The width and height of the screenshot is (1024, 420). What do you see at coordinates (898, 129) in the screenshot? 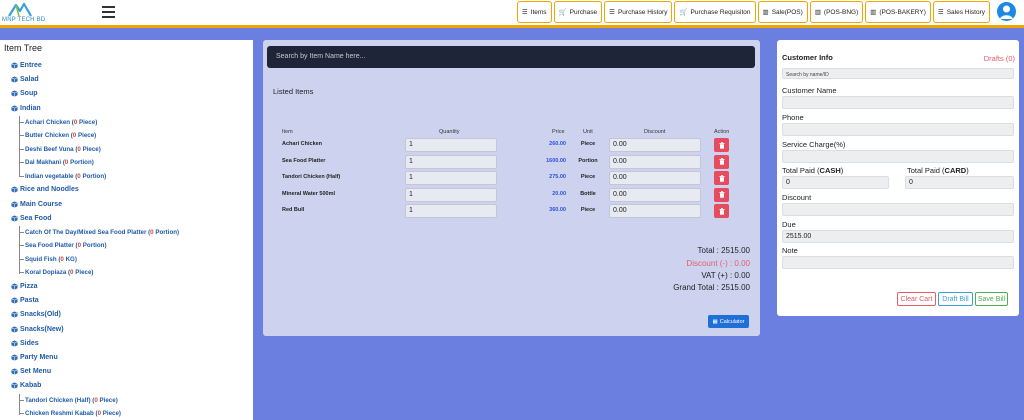
I see `phone-input` at bounding box center [898, 129].